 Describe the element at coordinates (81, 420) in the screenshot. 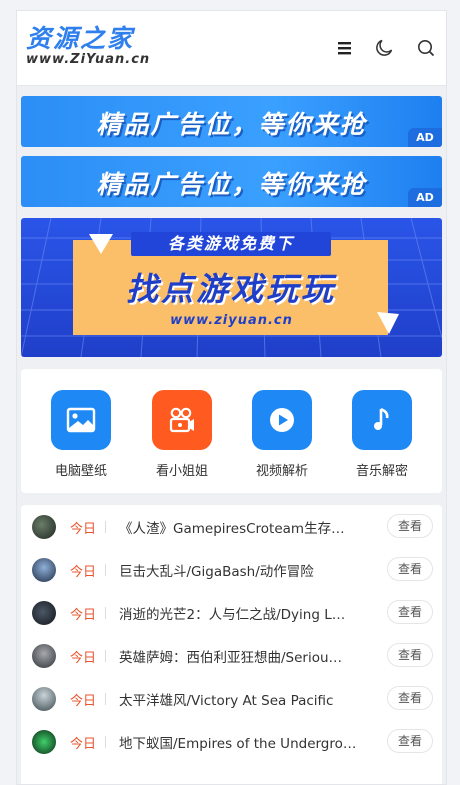

I see `image-icon` at that location.